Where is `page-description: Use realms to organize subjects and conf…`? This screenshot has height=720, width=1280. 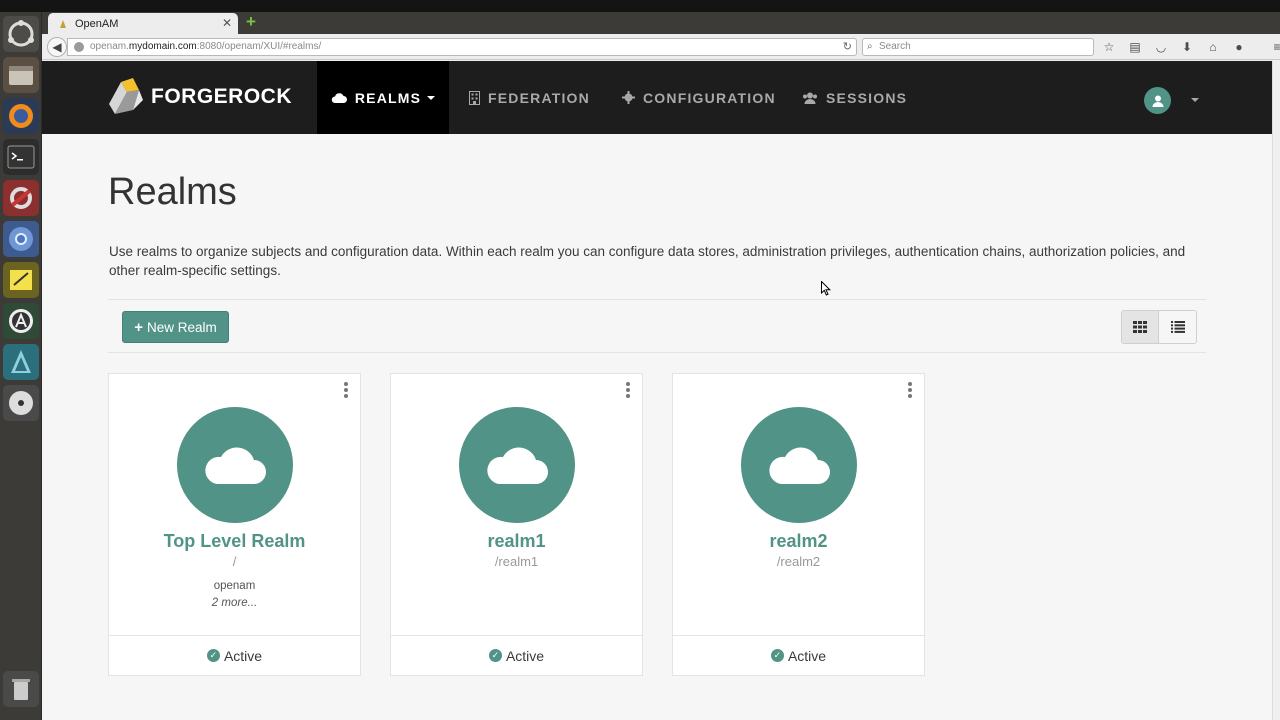
page-description: Use realms to organize subjects and conf… is located at coordinates (647, 261).